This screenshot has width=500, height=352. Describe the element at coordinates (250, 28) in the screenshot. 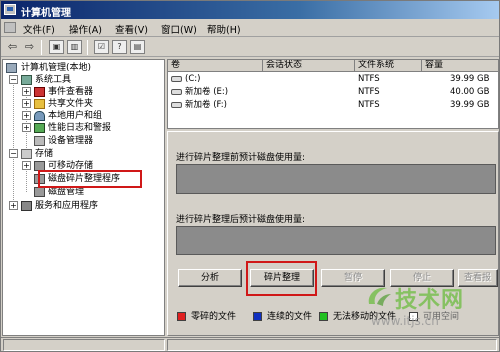

I see `menu-bar: 文件(F) 操作(A) 查看(V) 窗口(W) 帮助(H)` at that location.